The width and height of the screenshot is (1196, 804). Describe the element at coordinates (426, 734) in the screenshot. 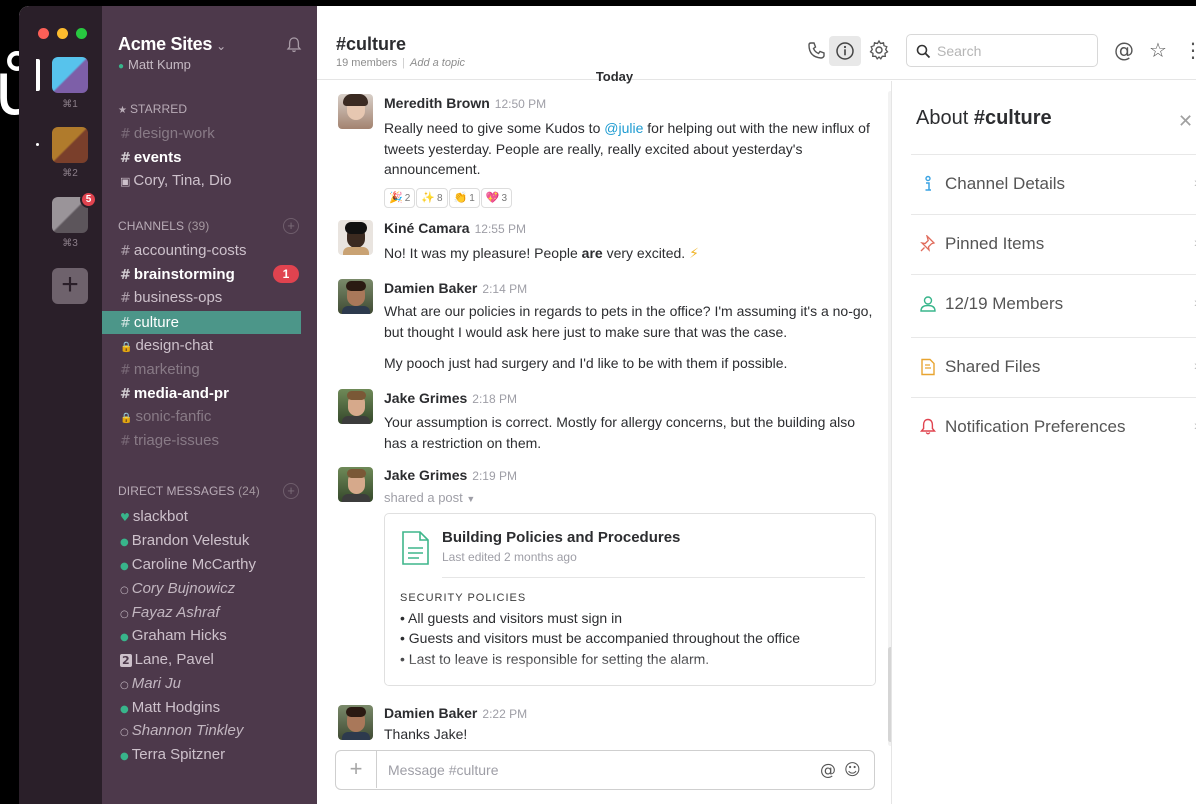

I see `message-text: Thanks Jake!` at that location.